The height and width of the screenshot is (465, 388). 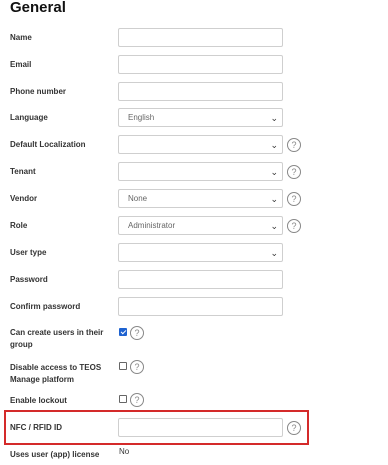 What do you see at coordinates (200, 91) in the screenshot?
I see `phone-input` at bounding box center [200, 91].